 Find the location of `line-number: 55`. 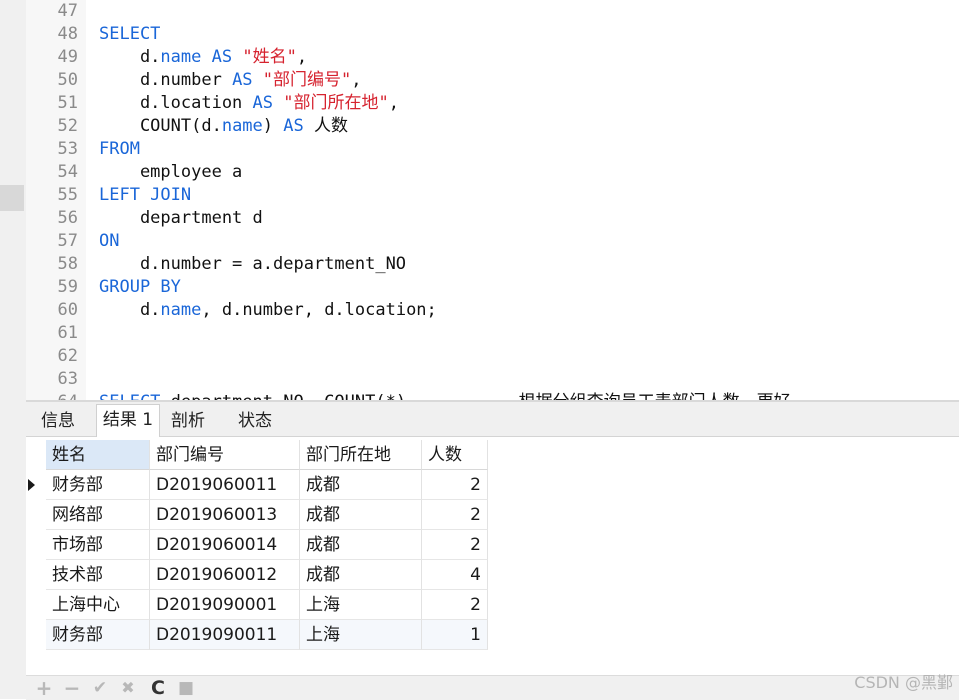

line-number: 55 is located at coordinates (67, 195).